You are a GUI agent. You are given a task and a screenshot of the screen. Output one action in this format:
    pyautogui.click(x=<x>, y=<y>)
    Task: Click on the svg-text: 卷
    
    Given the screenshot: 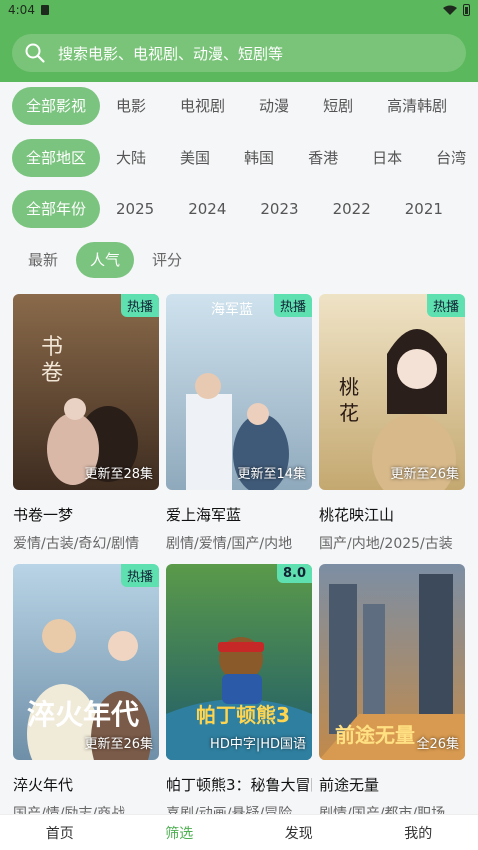 What is the action you would take?
    pyautogui.click(x=52, y=373)
    